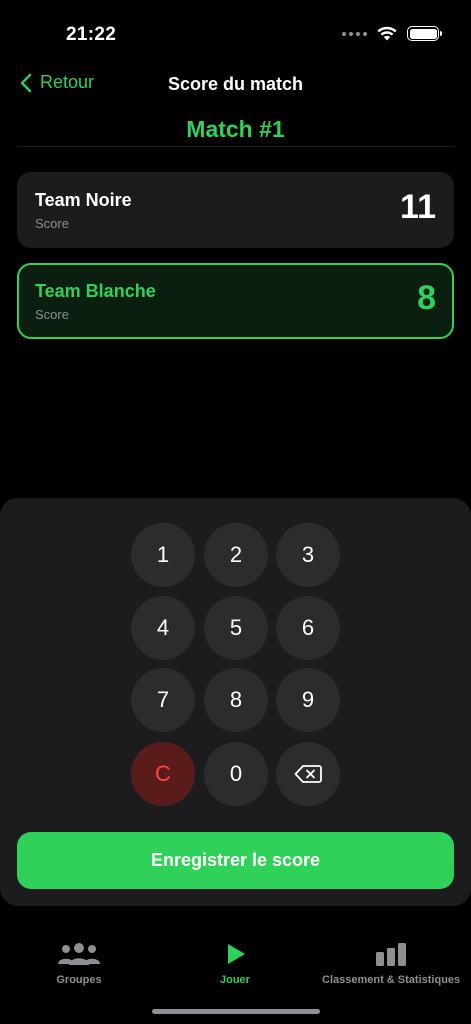  Describe the element at coordinates (26, 82) in the screenshot. I see `chevron-left-icon` at that location.